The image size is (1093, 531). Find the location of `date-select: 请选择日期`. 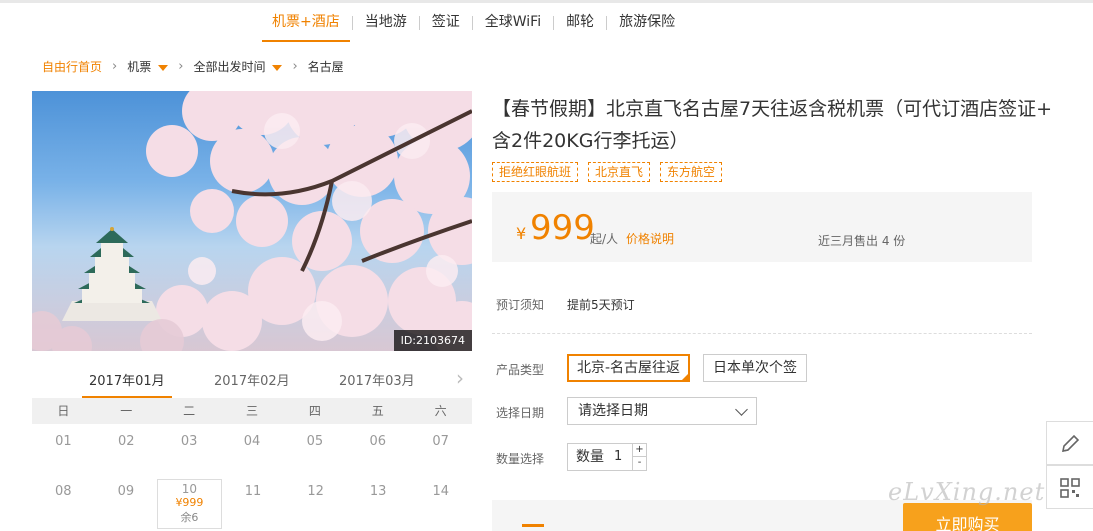

date-select: 请选择日期 is located at coordinates (662, 411).